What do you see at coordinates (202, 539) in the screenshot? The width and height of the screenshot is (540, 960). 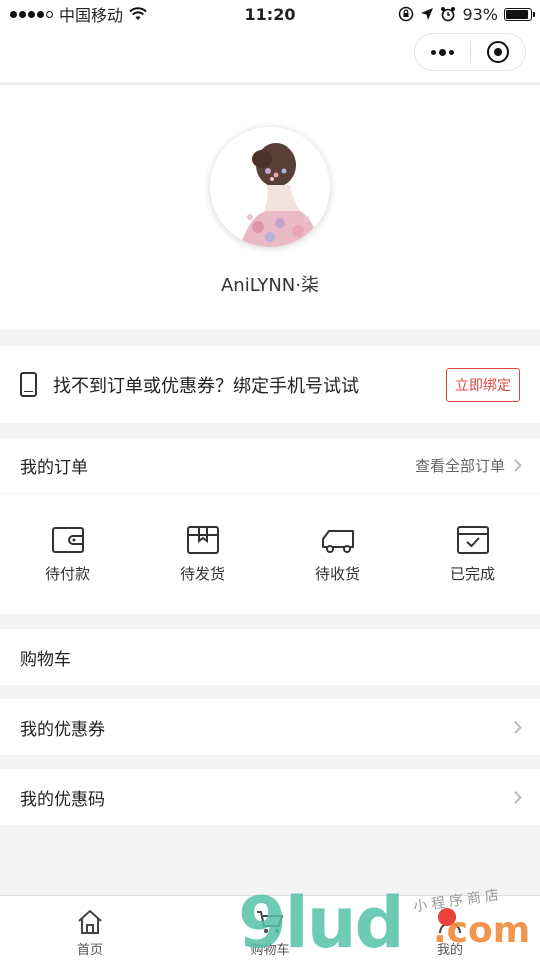 I see `box-icon` at bounding box center [202, 539].